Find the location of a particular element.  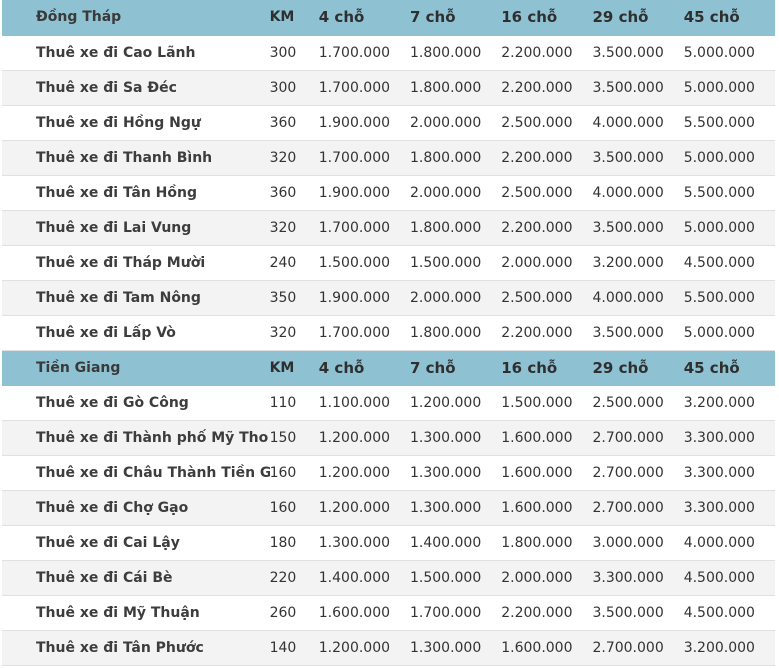

route-km: 260 is located at coordinates (294, 613).